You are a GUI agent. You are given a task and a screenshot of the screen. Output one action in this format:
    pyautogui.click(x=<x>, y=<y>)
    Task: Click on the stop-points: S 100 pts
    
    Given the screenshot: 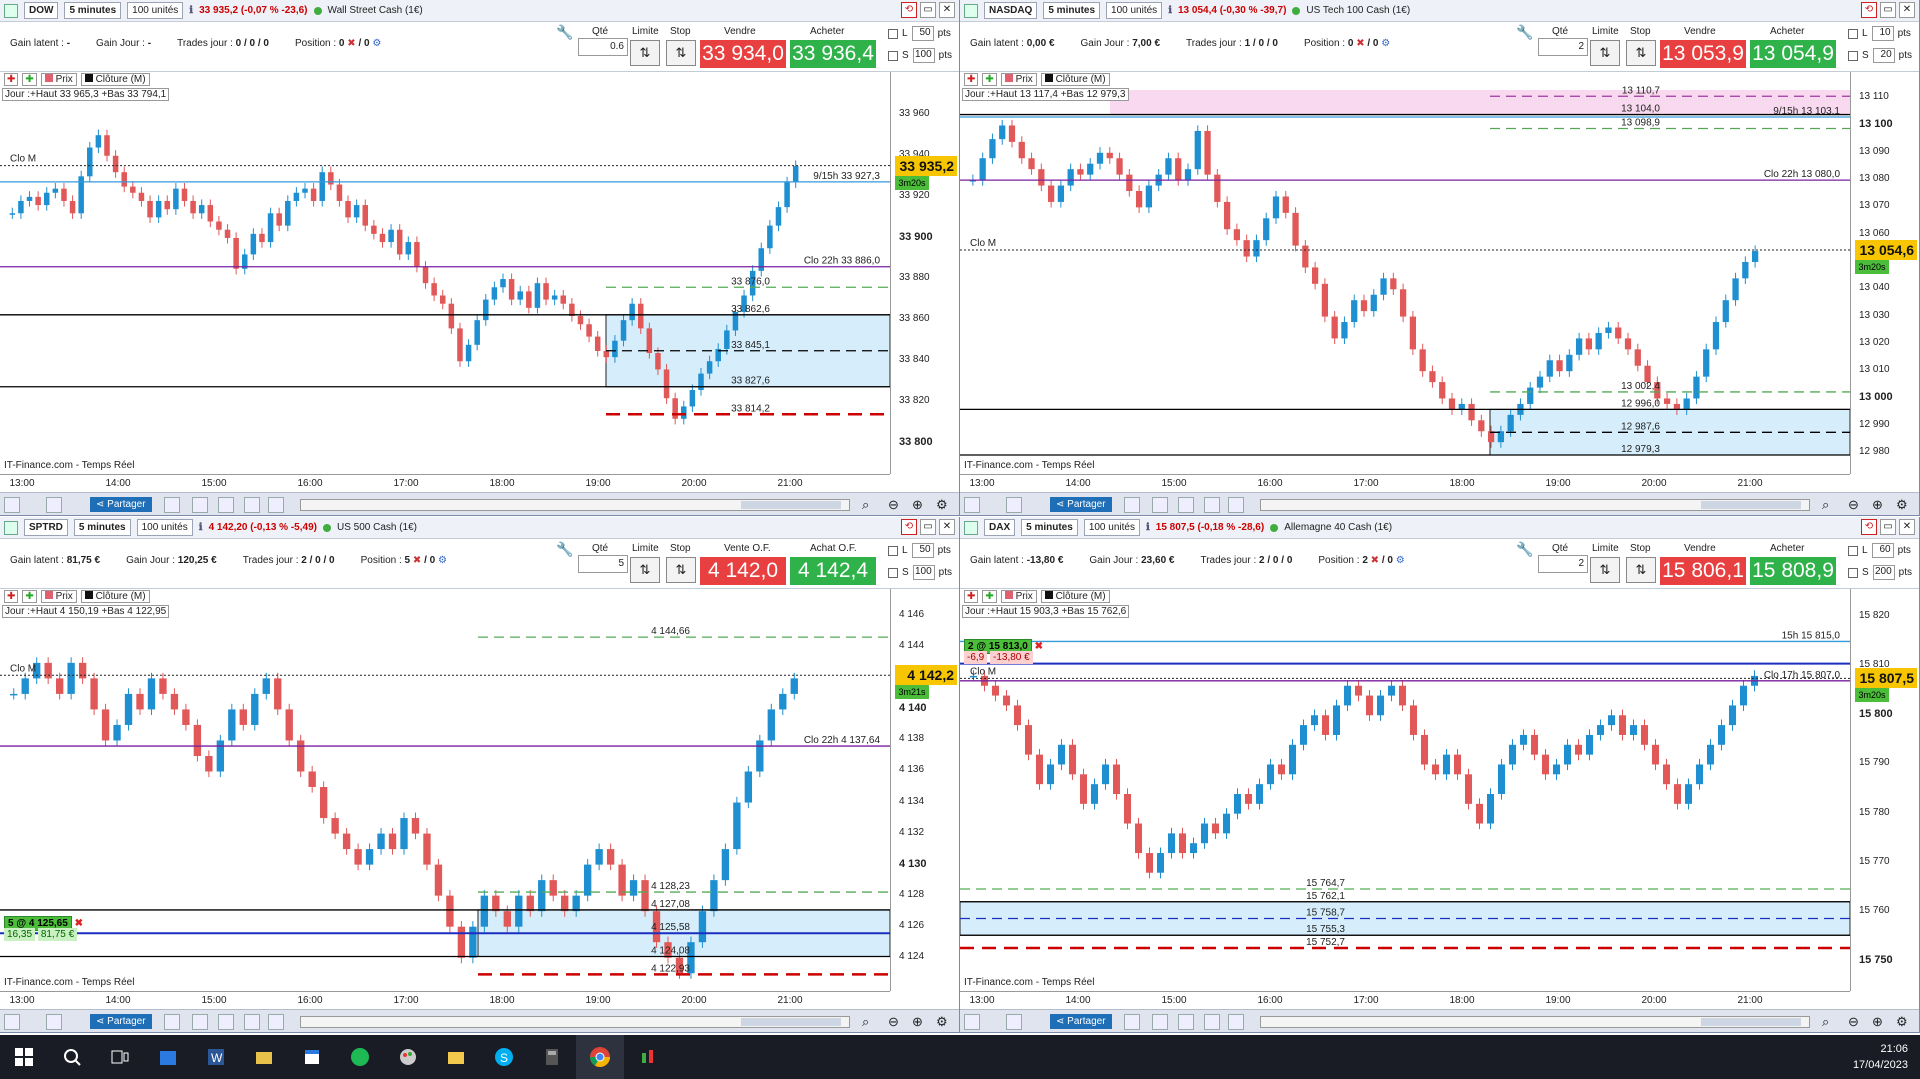 What is the action you would take?
    pyautogui.click(x=920, y=572)
    